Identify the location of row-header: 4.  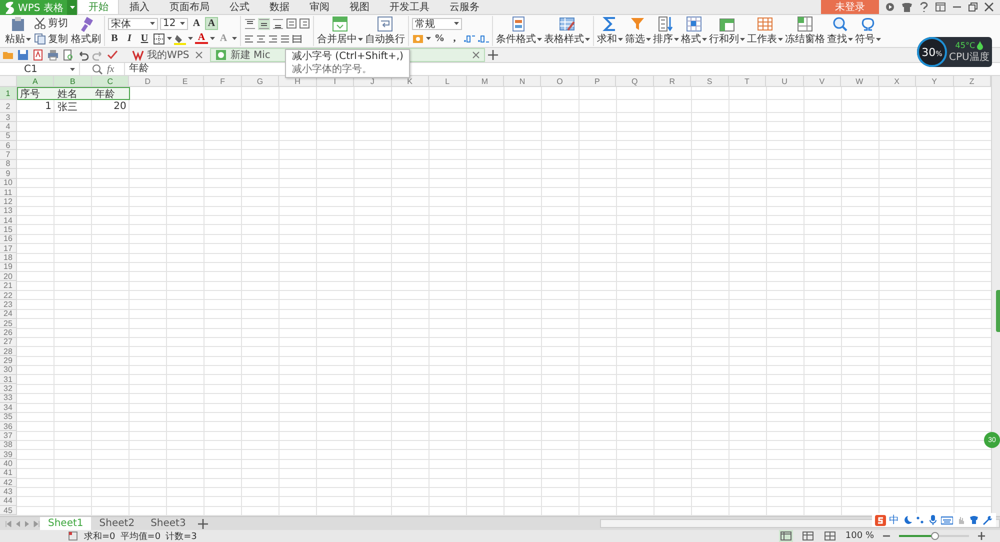
(8, 127).